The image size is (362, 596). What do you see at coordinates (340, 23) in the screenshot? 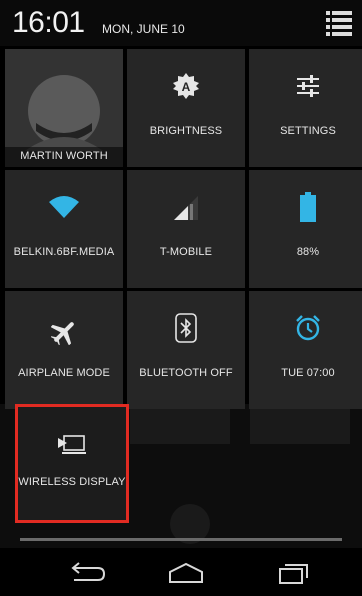
I see `settings-list-icon` at bounding box center [340, 23].